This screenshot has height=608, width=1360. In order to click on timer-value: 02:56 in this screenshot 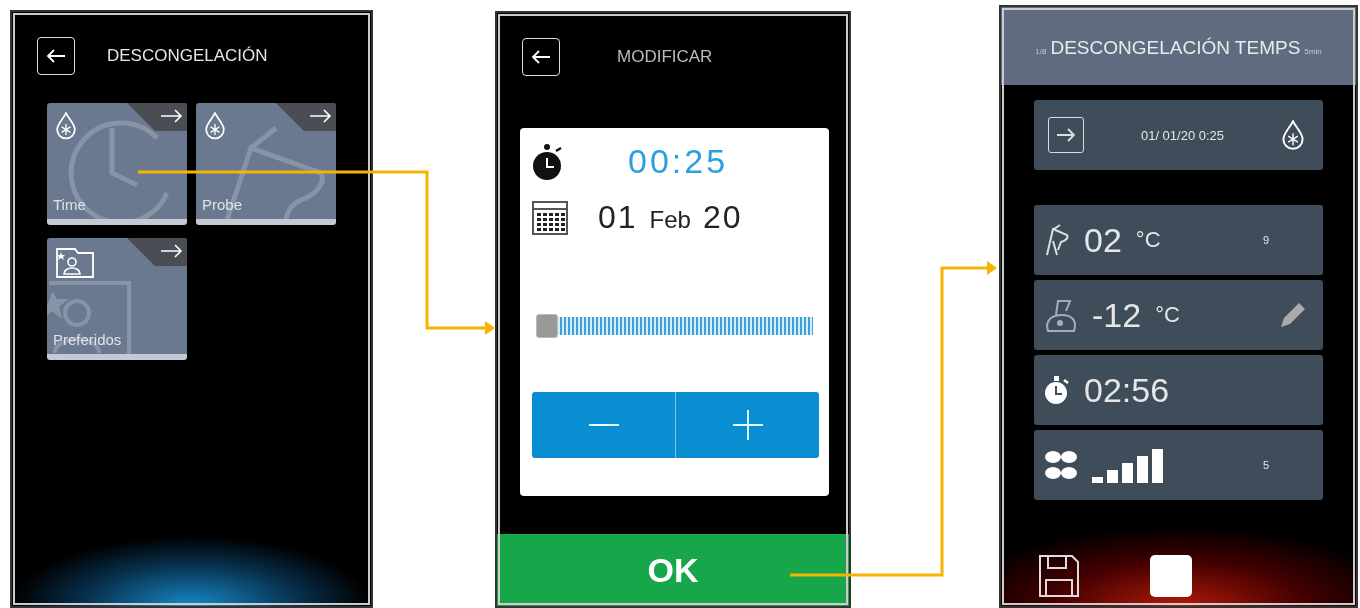, I will do `click(1127, 390)`.